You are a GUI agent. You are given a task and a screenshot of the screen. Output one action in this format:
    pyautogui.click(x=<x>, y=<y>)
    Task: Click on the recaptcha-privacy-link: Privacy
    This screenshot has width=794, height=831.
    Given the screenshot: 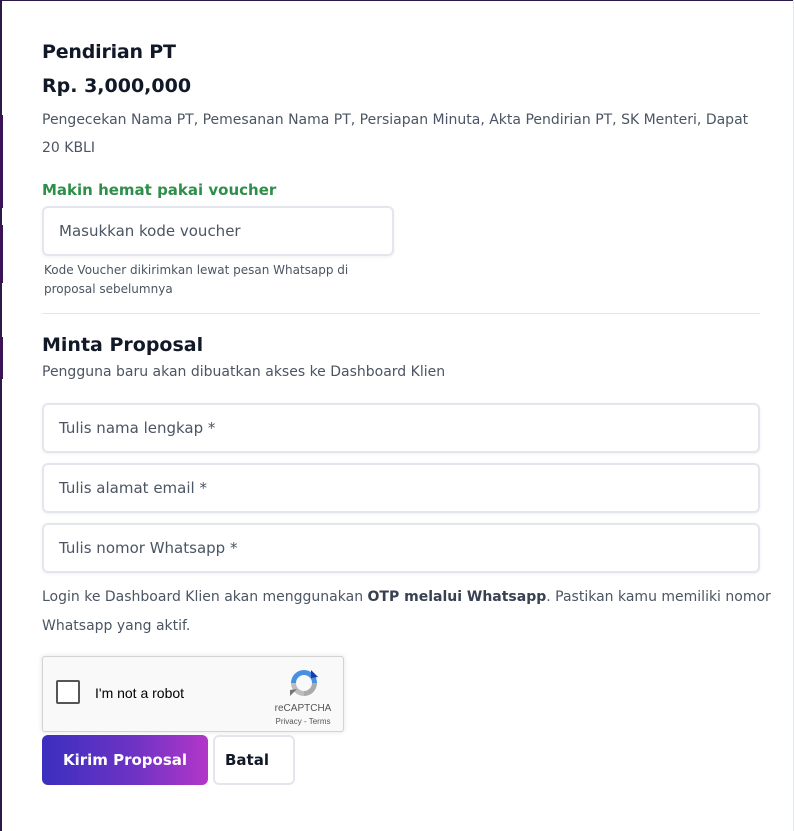 What is the action you would take?
    pyautogui.click(x=289, y=721)
    